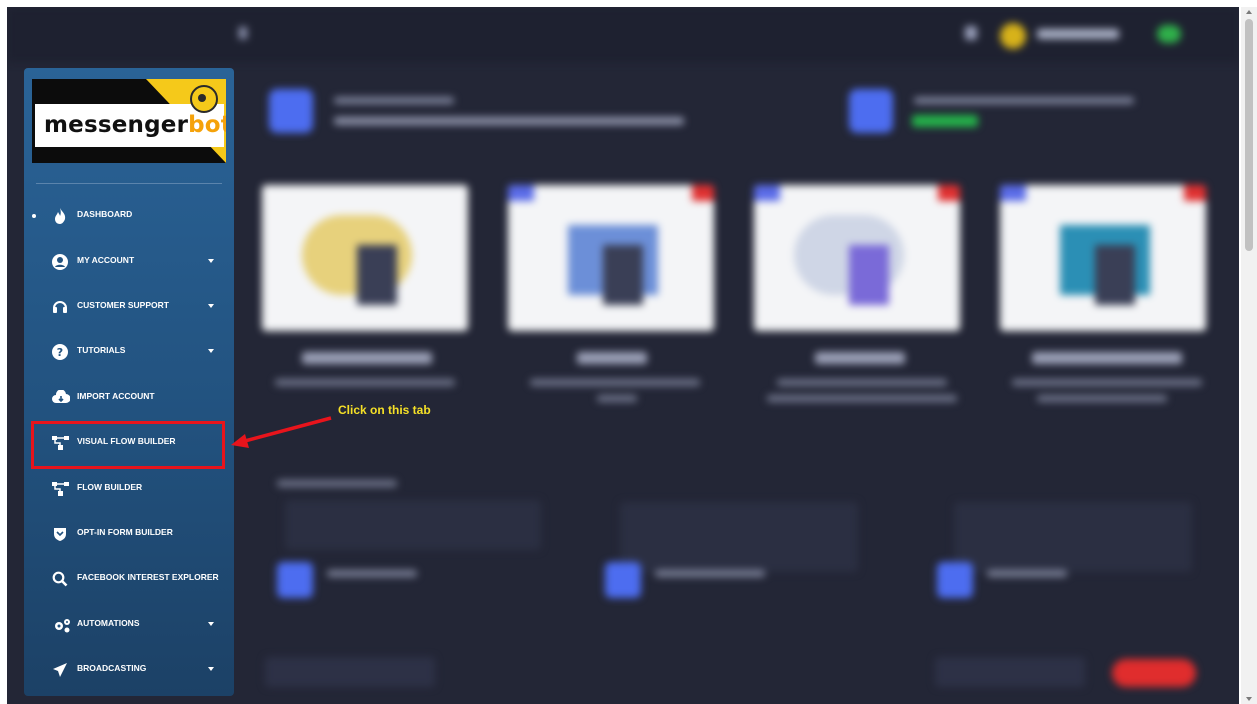  I want to click on sidebar-item-dashboard: DASHBOARD, so click(129, 216).